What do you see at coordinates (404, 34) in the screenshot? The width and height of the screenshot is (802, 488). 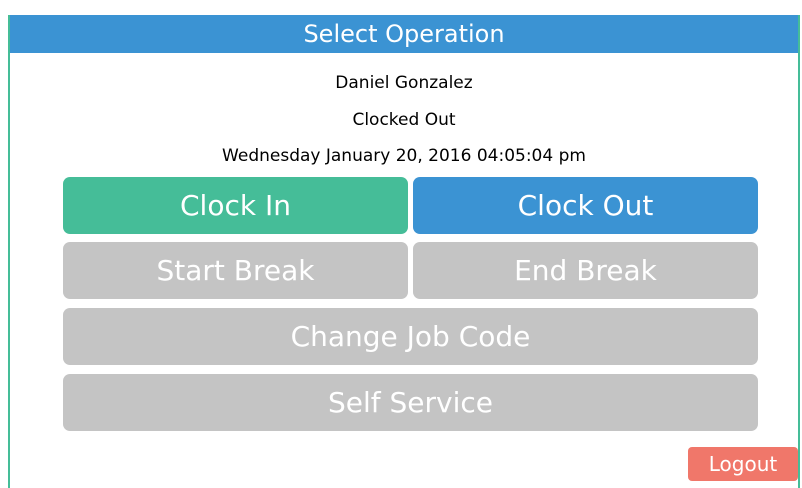 I see `panel-header: Select Operation` at bounding box center [404, 34].